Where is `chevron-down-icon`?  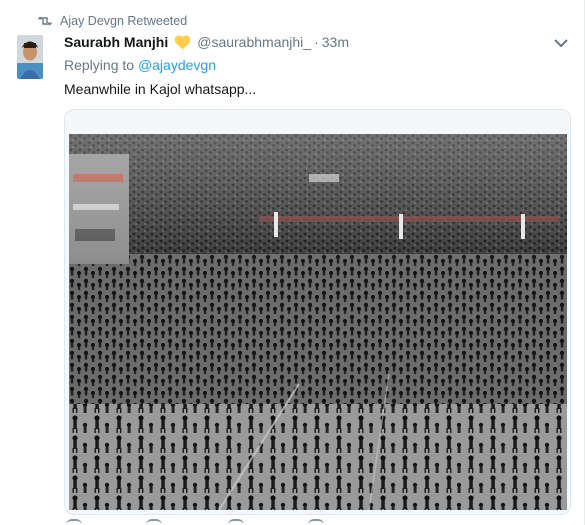 chevron-down-icon is located at coordinates (561, 43).